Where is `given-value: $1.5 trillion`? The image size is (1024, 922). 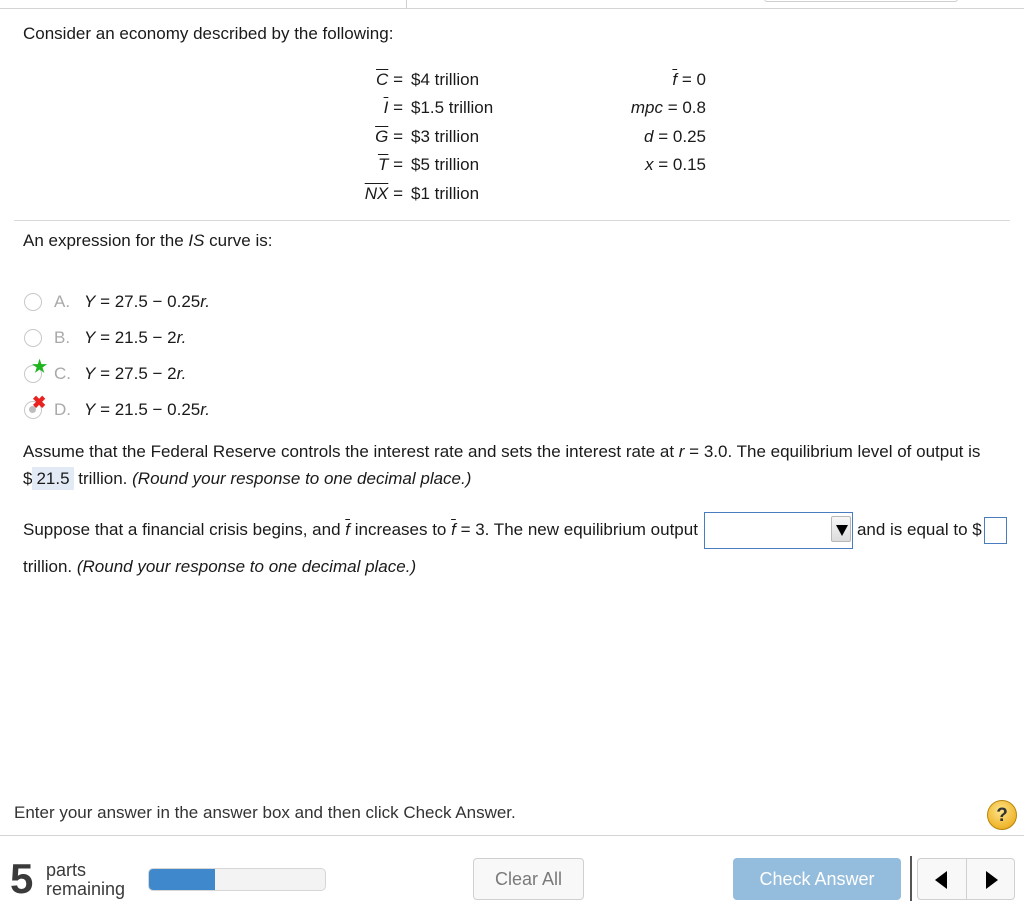
given-value: $1.5 trillion is located at coordinates (452, 107).